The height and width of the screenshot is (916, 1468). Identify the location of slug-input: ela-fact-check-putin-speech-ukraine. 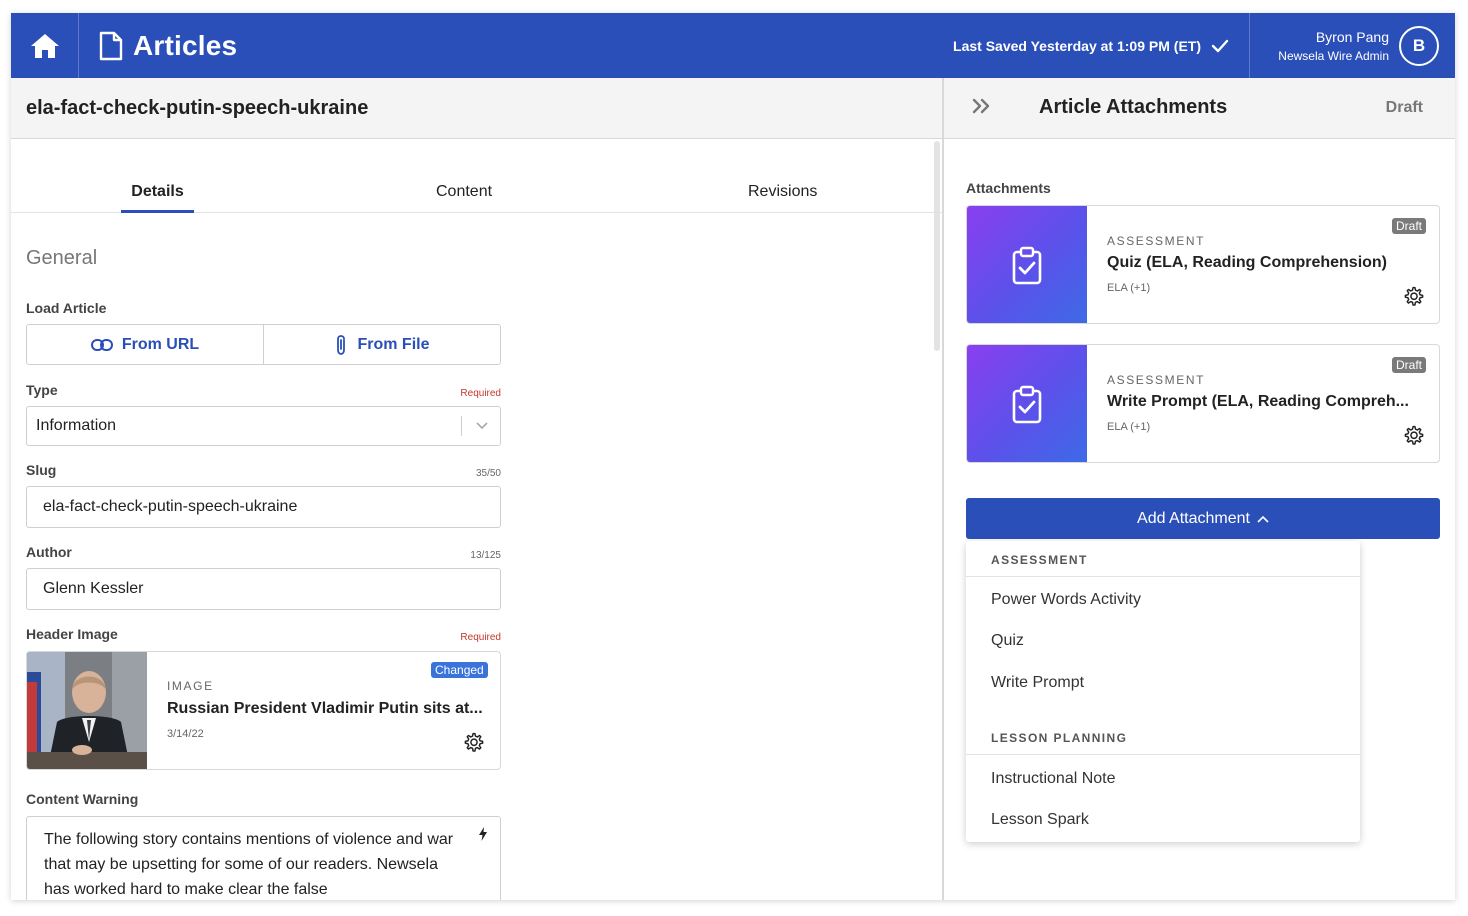
(263, 507).